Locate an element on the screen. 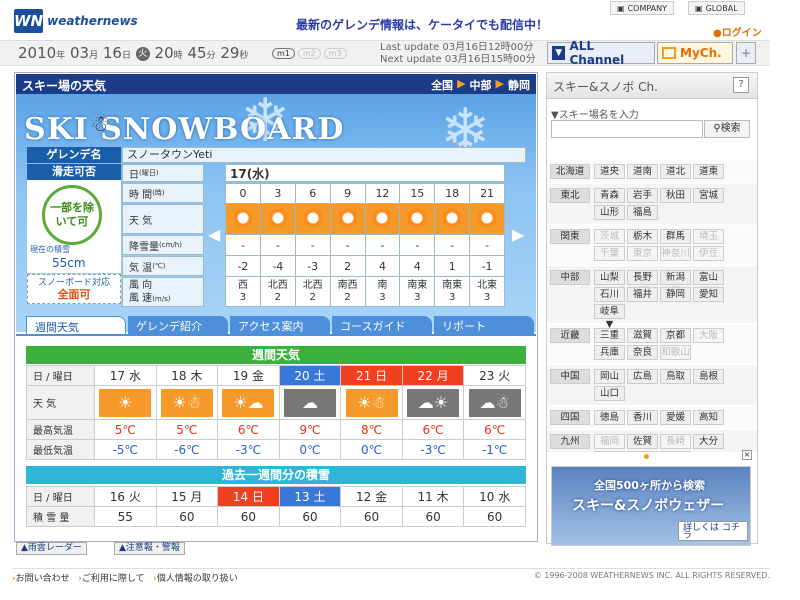 This screenshot has width=800, height=600. past-day-cell: 11 木 is located at coordinates (433, 496).